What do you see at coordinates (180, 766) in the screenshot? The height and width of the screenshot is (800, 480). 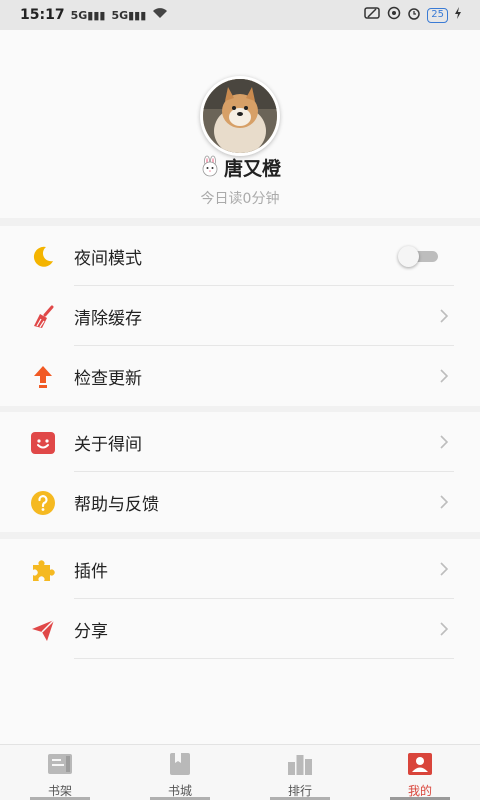 I see `book-icon` at bounding box center [180, 766].